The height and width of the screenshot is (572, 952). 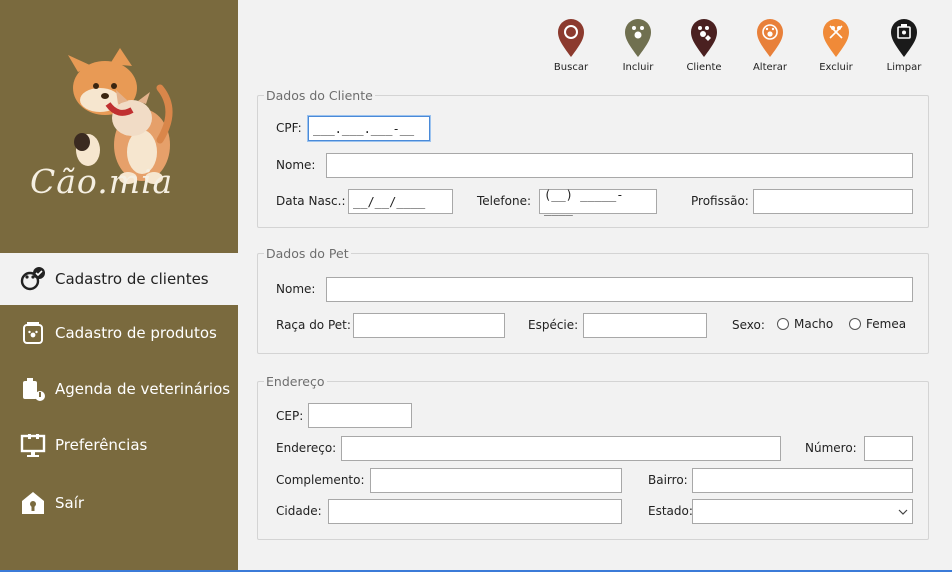 I want to click on sexo-label: Sexo:, so click(x=748, y=325).